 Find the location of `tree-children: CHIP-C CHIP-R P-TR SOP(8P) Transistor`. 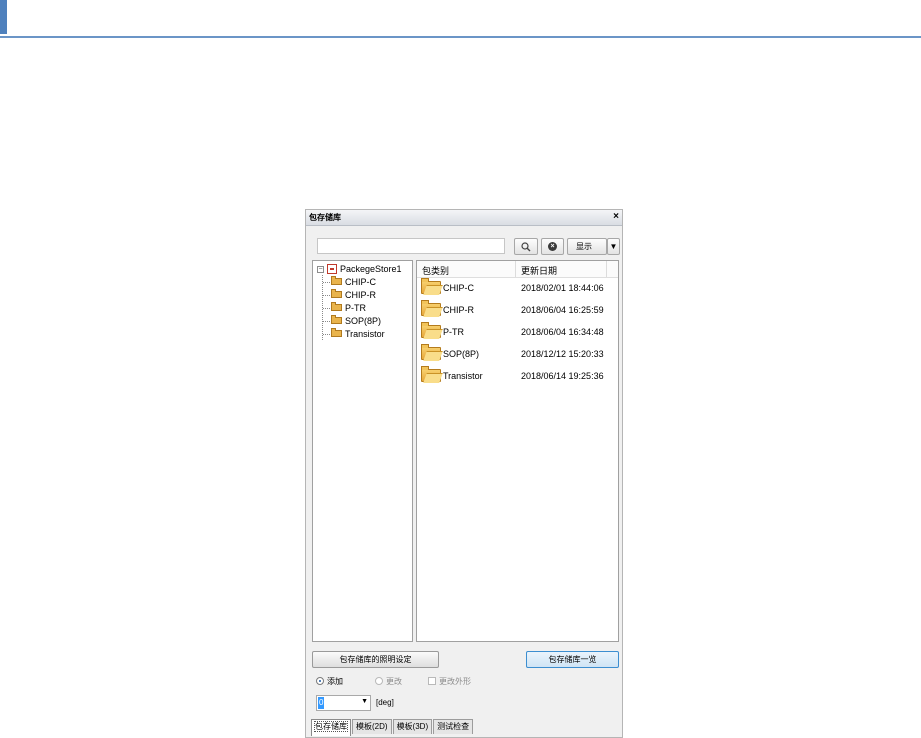

tree-children: CHIP-C CHIP-R P-TR SOP(8P) Transistor is located at coordinates (353, 307).